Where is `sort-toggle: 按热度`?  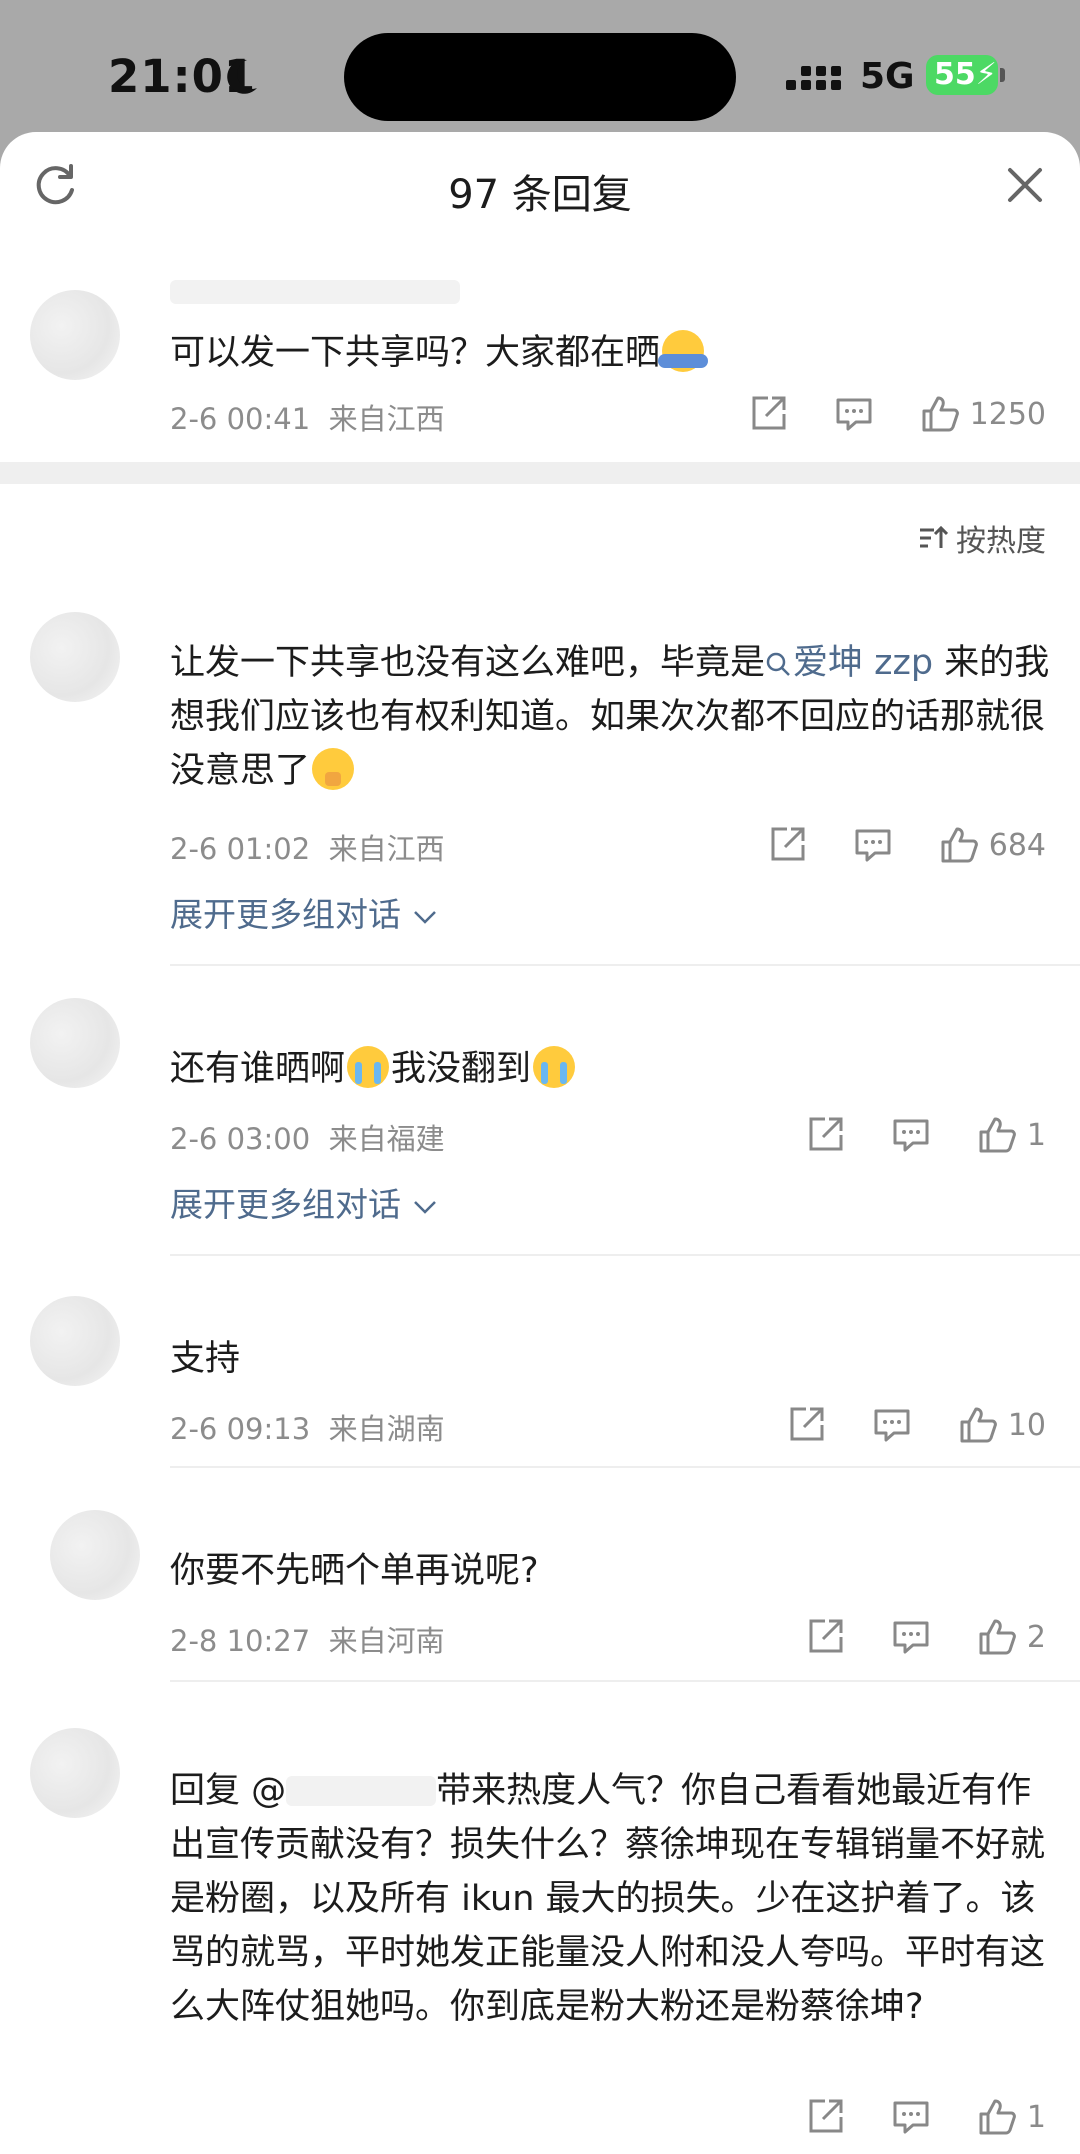
sort-toggle: 按热度 is located at coordinates (982, 538).